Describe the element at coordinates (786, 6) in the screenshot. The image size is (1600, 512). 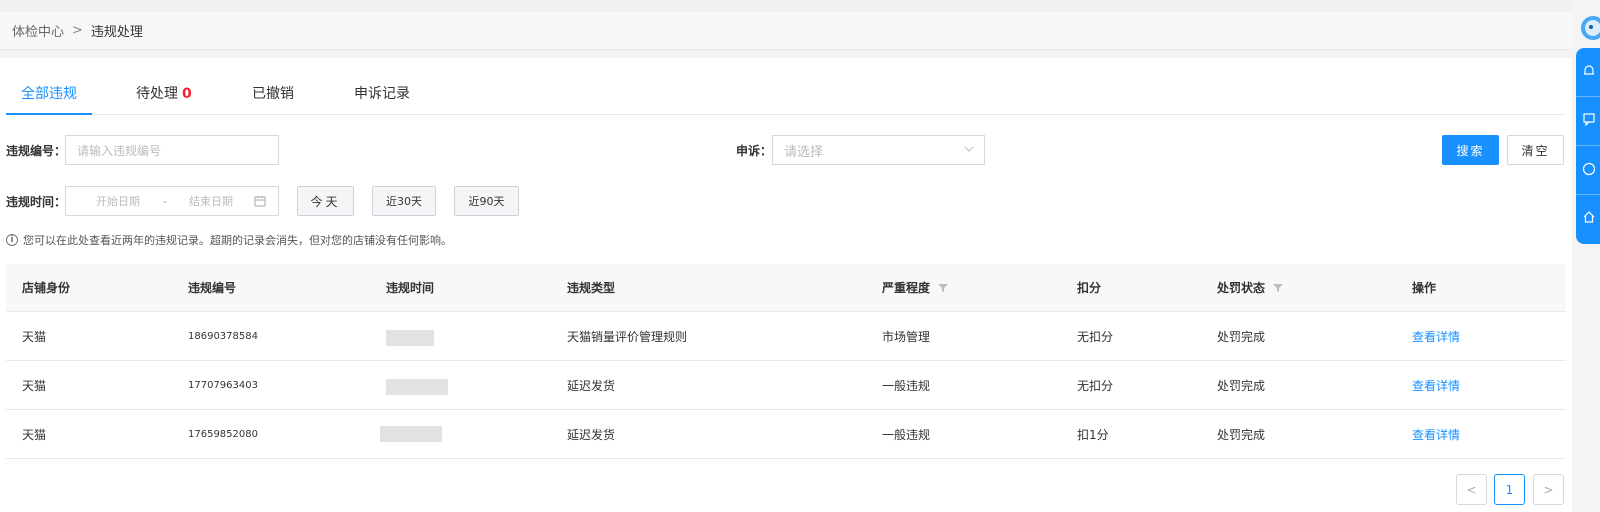
I see `top-bar` at that location.